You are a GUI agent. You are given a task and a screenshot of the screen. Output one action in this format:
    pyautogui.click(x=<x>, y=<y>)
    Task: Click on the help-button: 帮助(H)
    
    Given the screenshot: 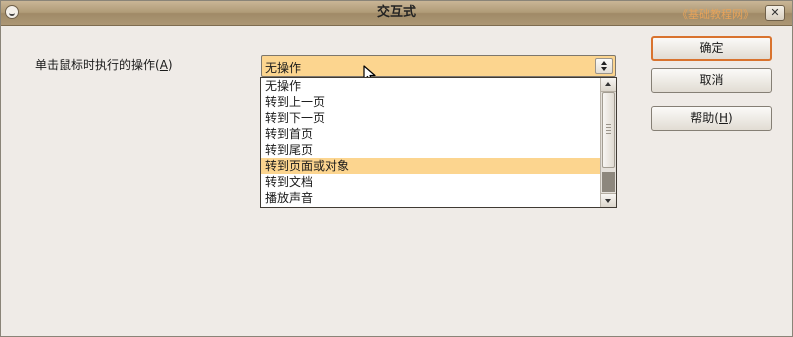 What is the action you would take?
    pyautogui.click(x=711, y=118)
    